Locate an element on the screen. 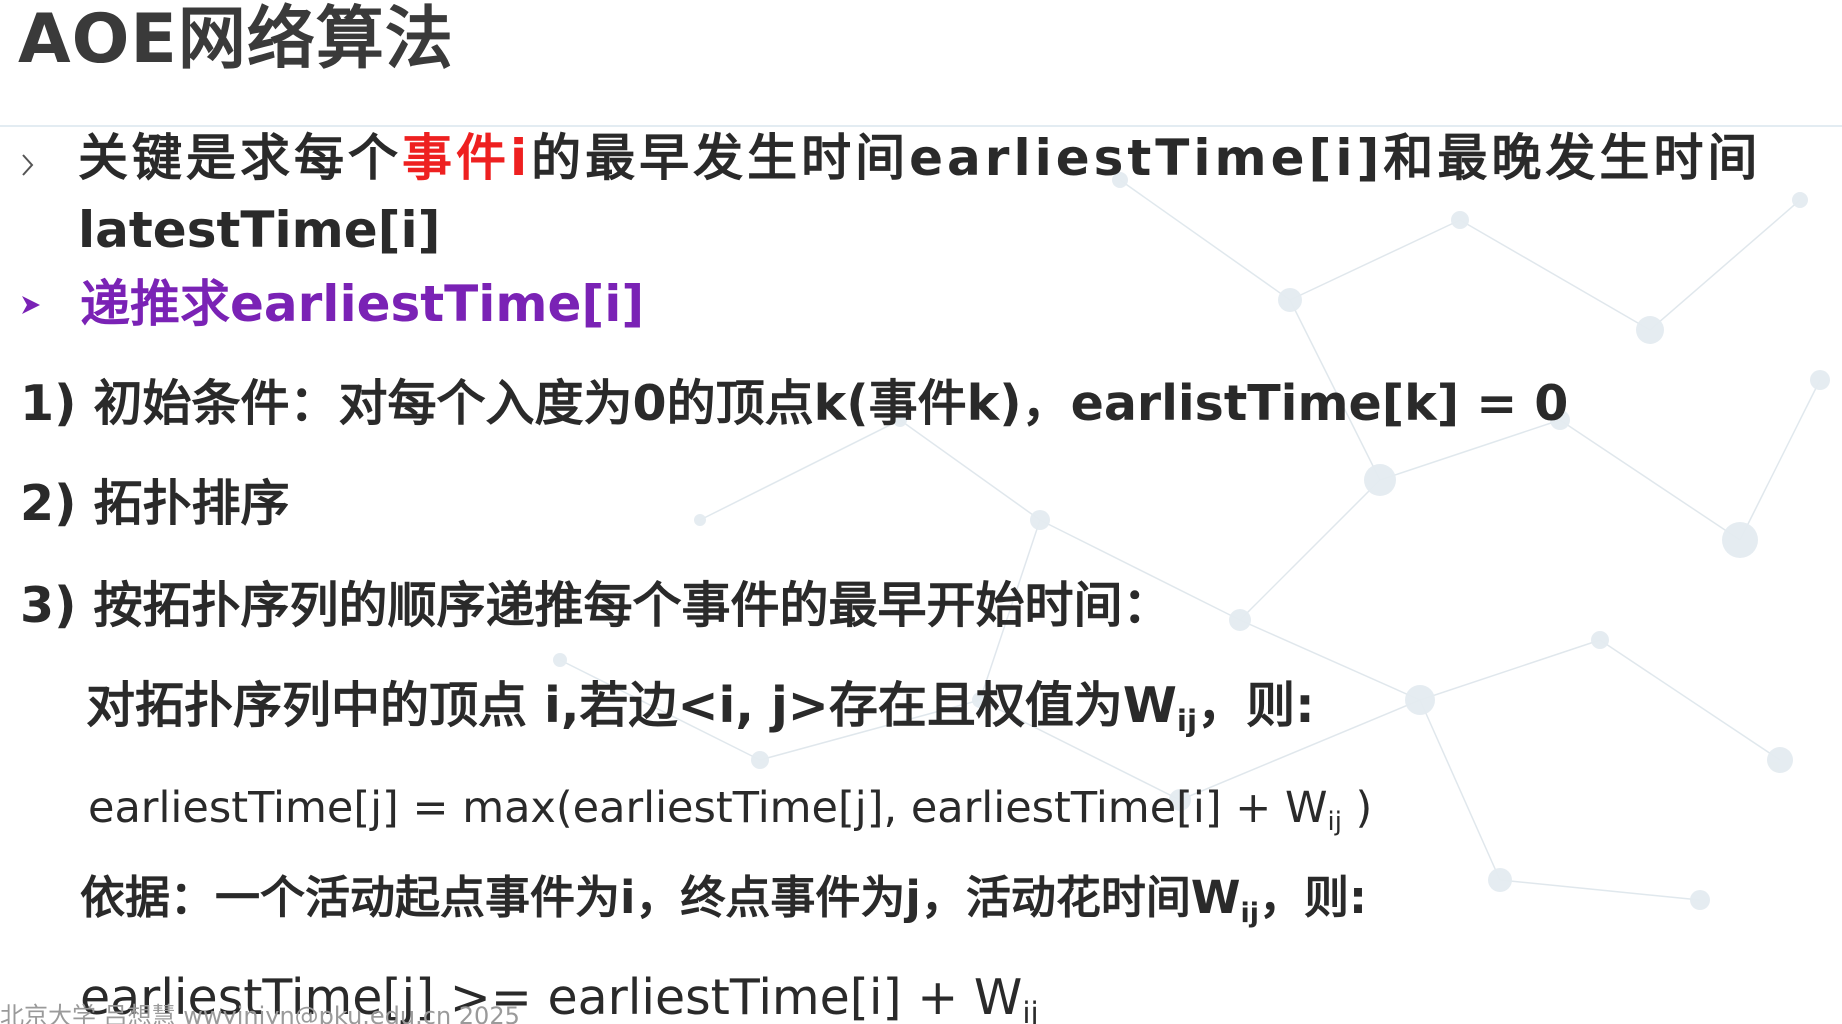 This screenshot has width=1842, height=1024. step-3-detail-subscript: ij is located at coordinates (1187, 720).